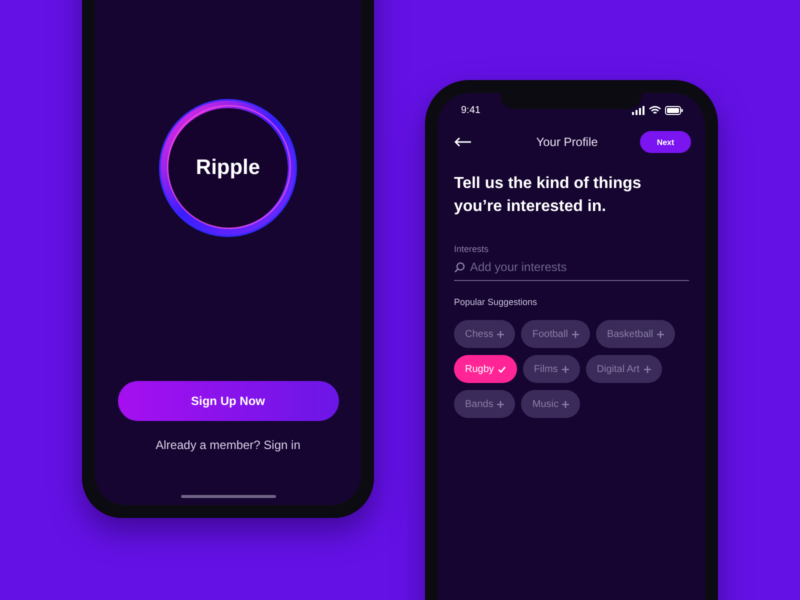  What do you see at coordinates (502, 369) in the screenshot?
I see `check-icon` at bounding box center [502, 369].